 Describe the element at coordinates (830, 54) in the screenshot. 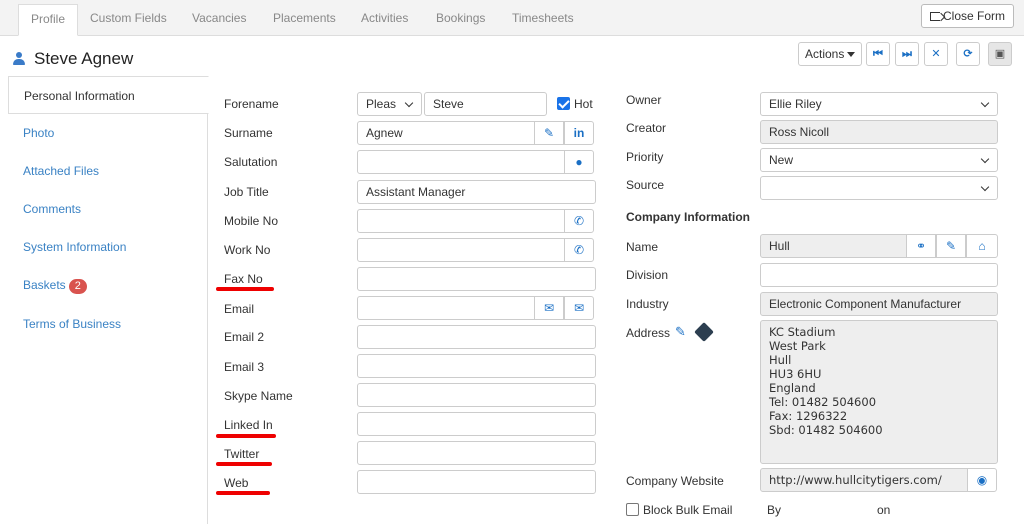

I see `actions-dropdown-button: Actions` at that location.